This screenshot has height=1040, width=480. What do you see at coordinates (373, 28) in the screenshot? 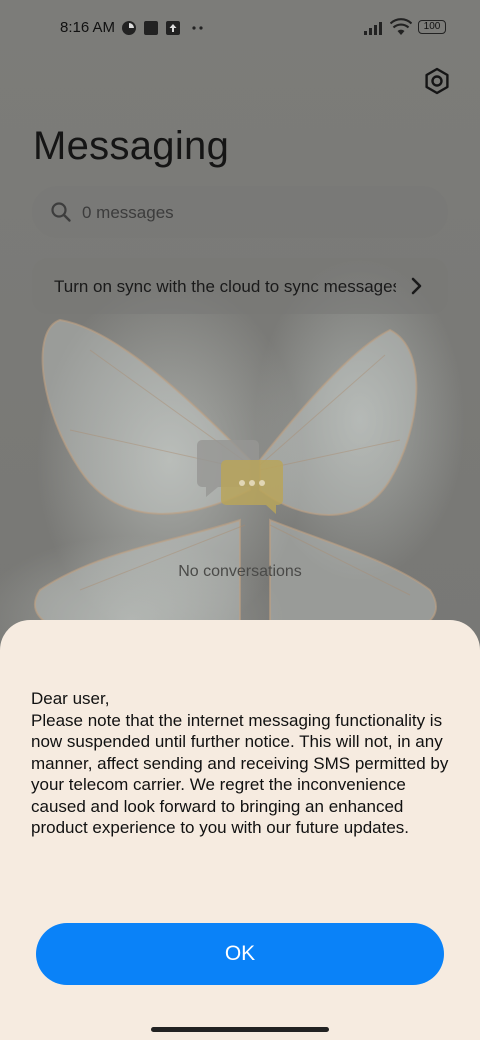
I see `signal-icon` at bounding box center [373, 28].